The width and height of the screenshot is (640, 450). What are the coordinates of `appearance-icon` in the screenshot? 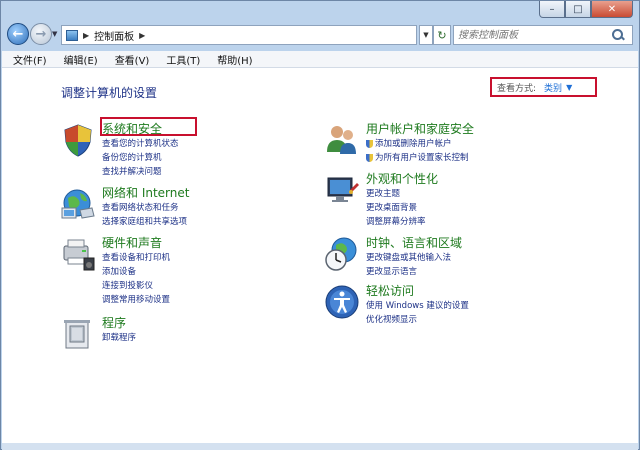 It's located at (342, 190).